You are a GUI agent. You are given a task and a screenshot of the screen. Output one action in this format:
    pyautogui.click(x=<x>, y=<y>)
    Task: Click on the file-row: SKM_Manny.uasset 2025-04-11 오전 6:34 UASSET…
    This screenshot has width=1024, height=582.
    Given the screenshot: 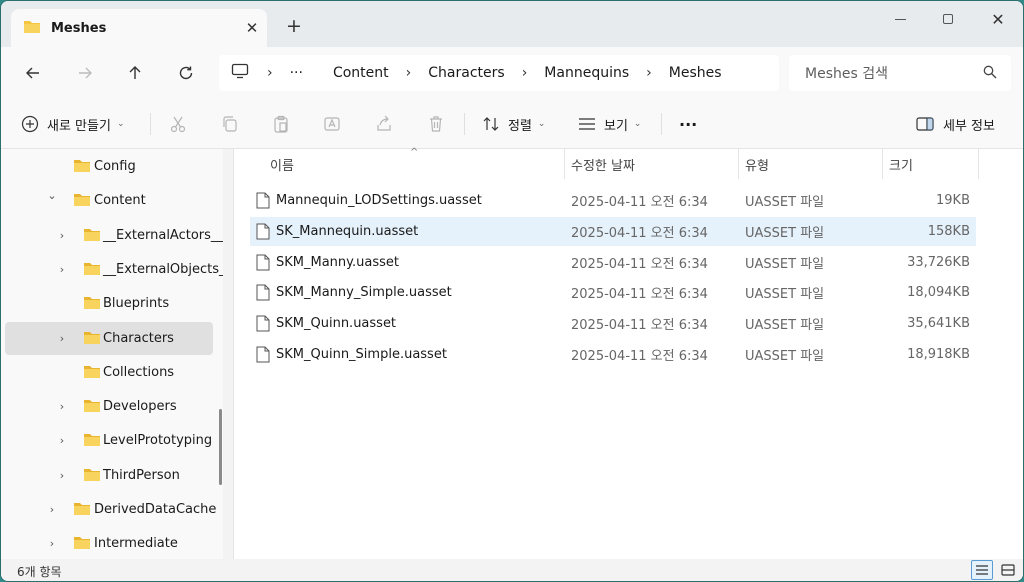 What is the action you would take?
    pyautogui.click(x=613, y=262)
    